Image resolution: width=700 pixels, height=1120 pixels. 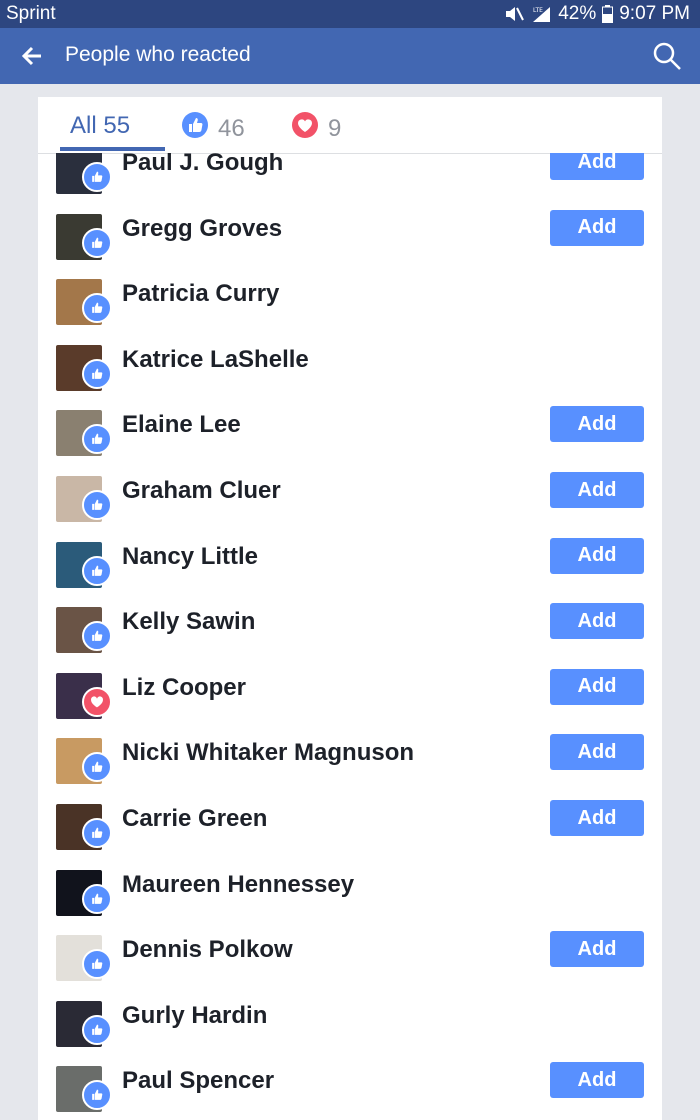 What do you see at coordinates (350, 56) in the screenshot?
I see `app-bar: People who reacted` at bounding box center [350, 56].